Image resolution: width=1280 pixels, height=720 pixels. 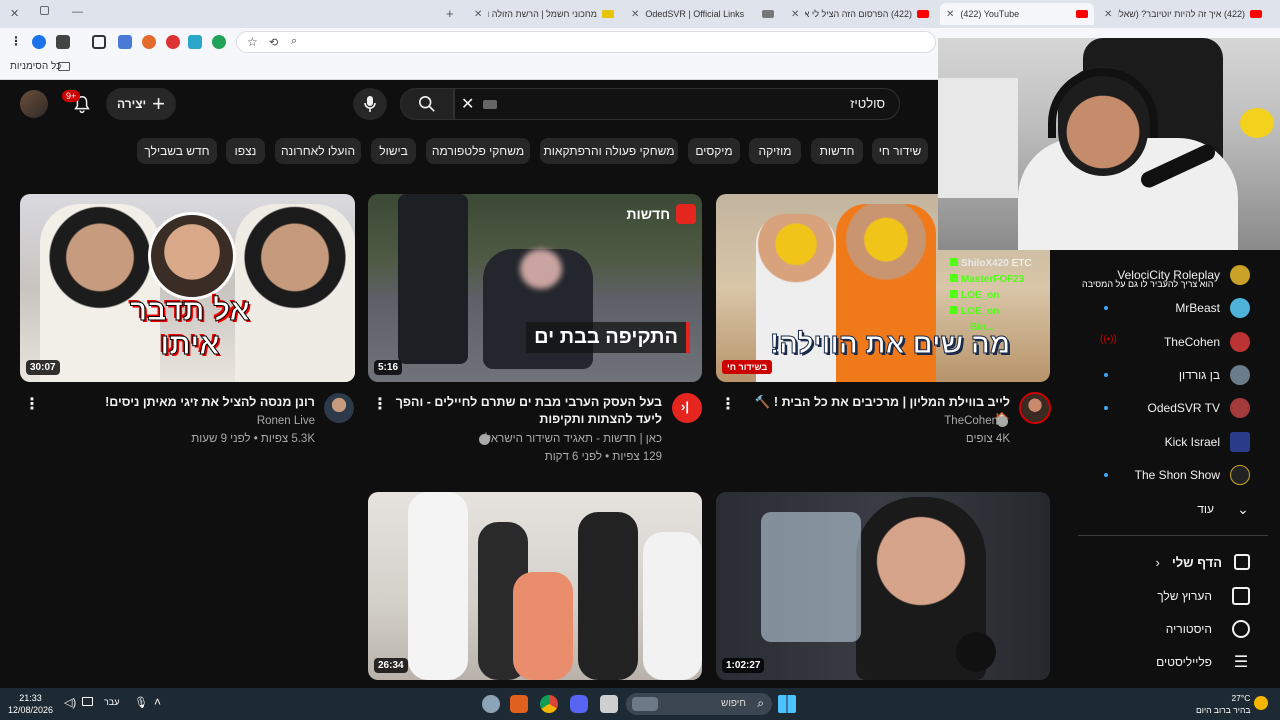 I want to click on kan-avatar-logo-icon: ›|, so click(x=685, y=406).